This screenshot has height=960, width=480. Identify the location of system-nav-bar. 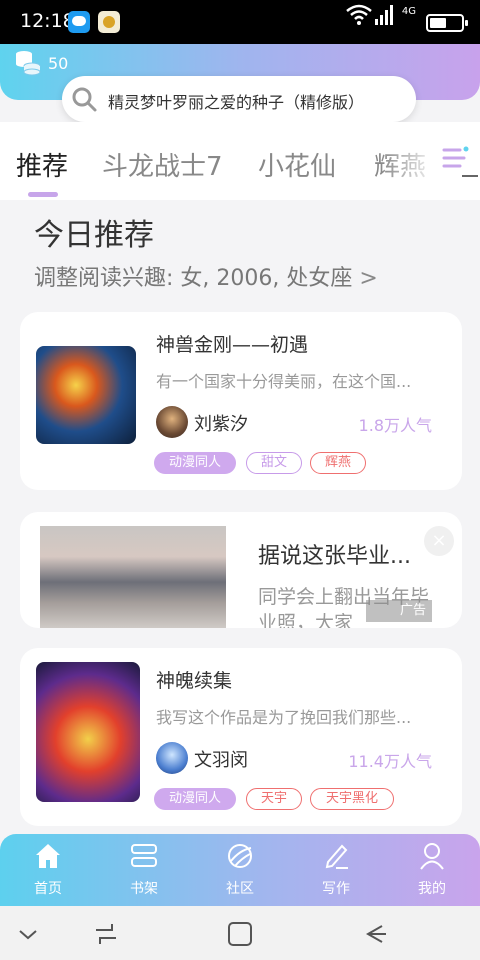
(240, 933).